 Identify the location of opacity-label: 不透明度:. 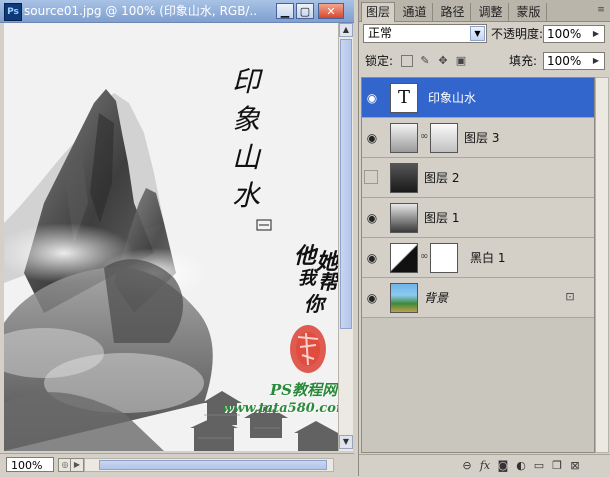
(517, 34).